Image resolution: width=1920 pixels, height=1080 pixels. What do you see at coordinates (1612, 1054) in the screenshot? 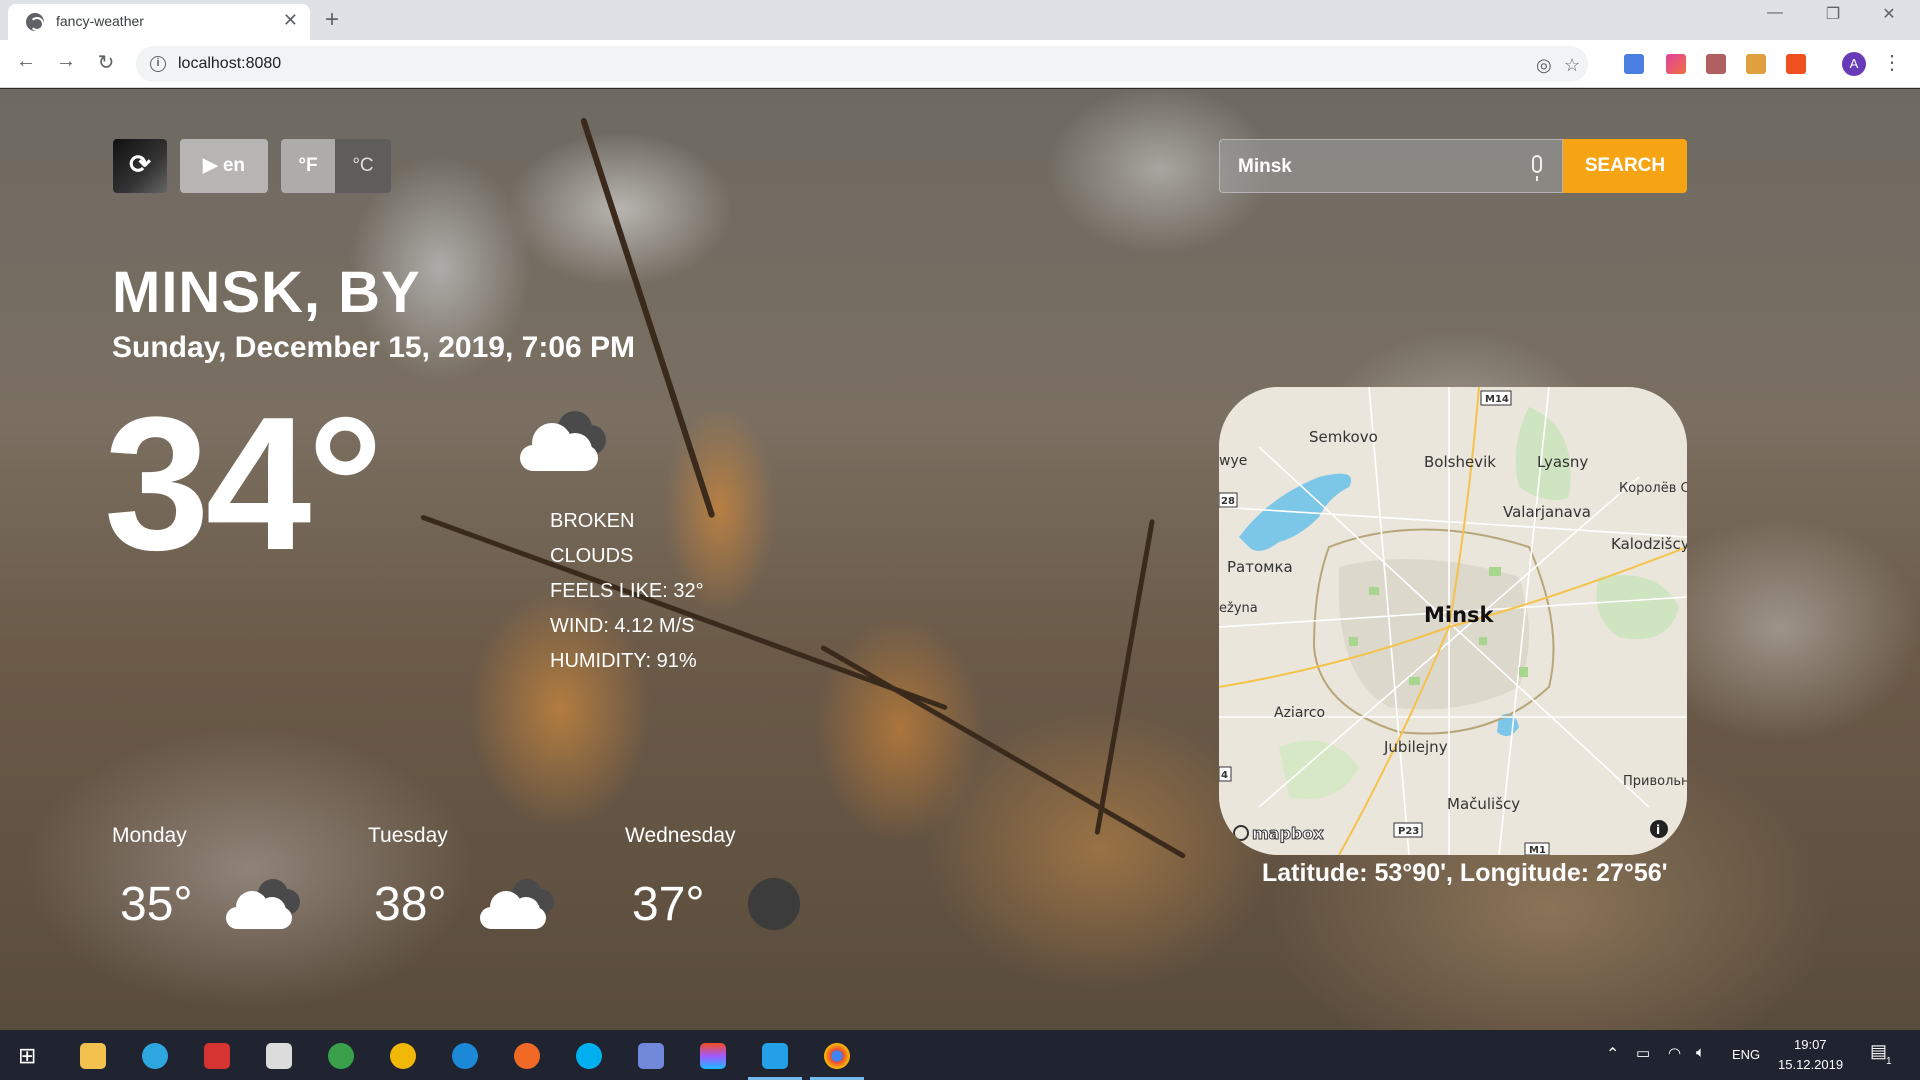
I see `tray-chevron-icon: ⌃` at bounding box center [1612, 1054].